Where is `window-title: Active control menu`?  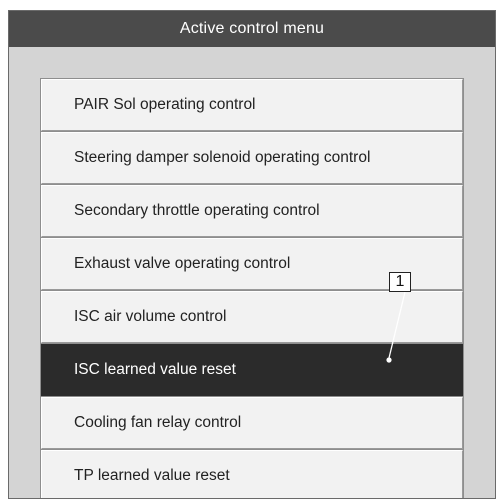
window-title: Active control menu is located at coordinates (252, 29).